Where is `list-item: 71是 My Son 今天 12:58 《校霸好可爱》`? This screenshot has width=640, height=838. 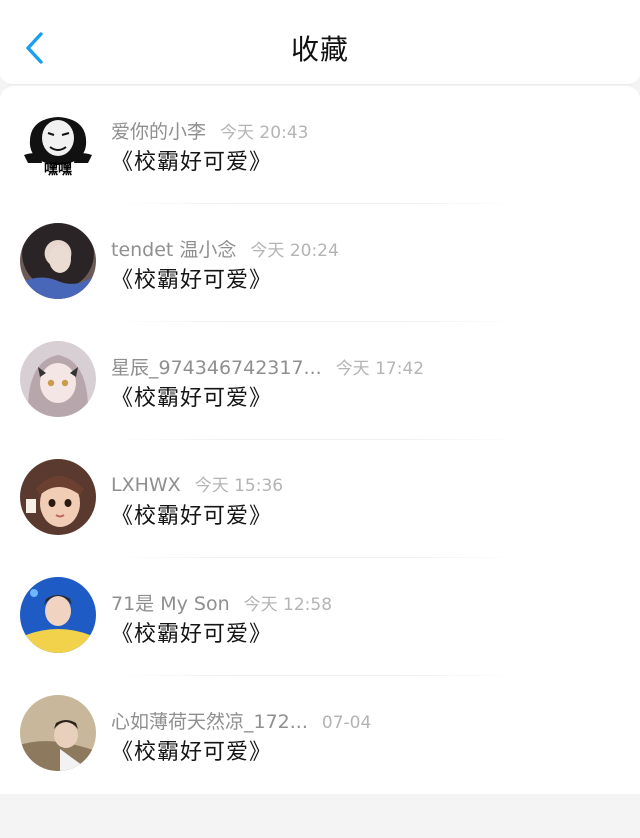 list-item: 71是 My Son 今天 12:58 《校霸好可爱》 is located at coordinates (320, 617).